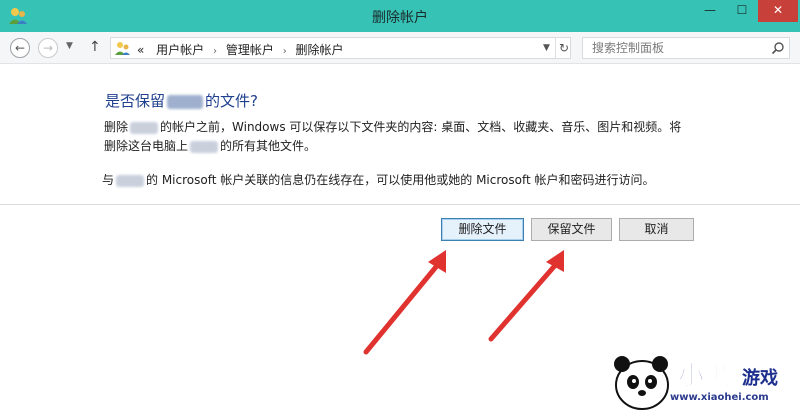 This screenshot has height=417, width=800. Describe the element at coordinates (146, 146) in the screenshot. I see `text-segment: 删除这台电脑上` at that location.